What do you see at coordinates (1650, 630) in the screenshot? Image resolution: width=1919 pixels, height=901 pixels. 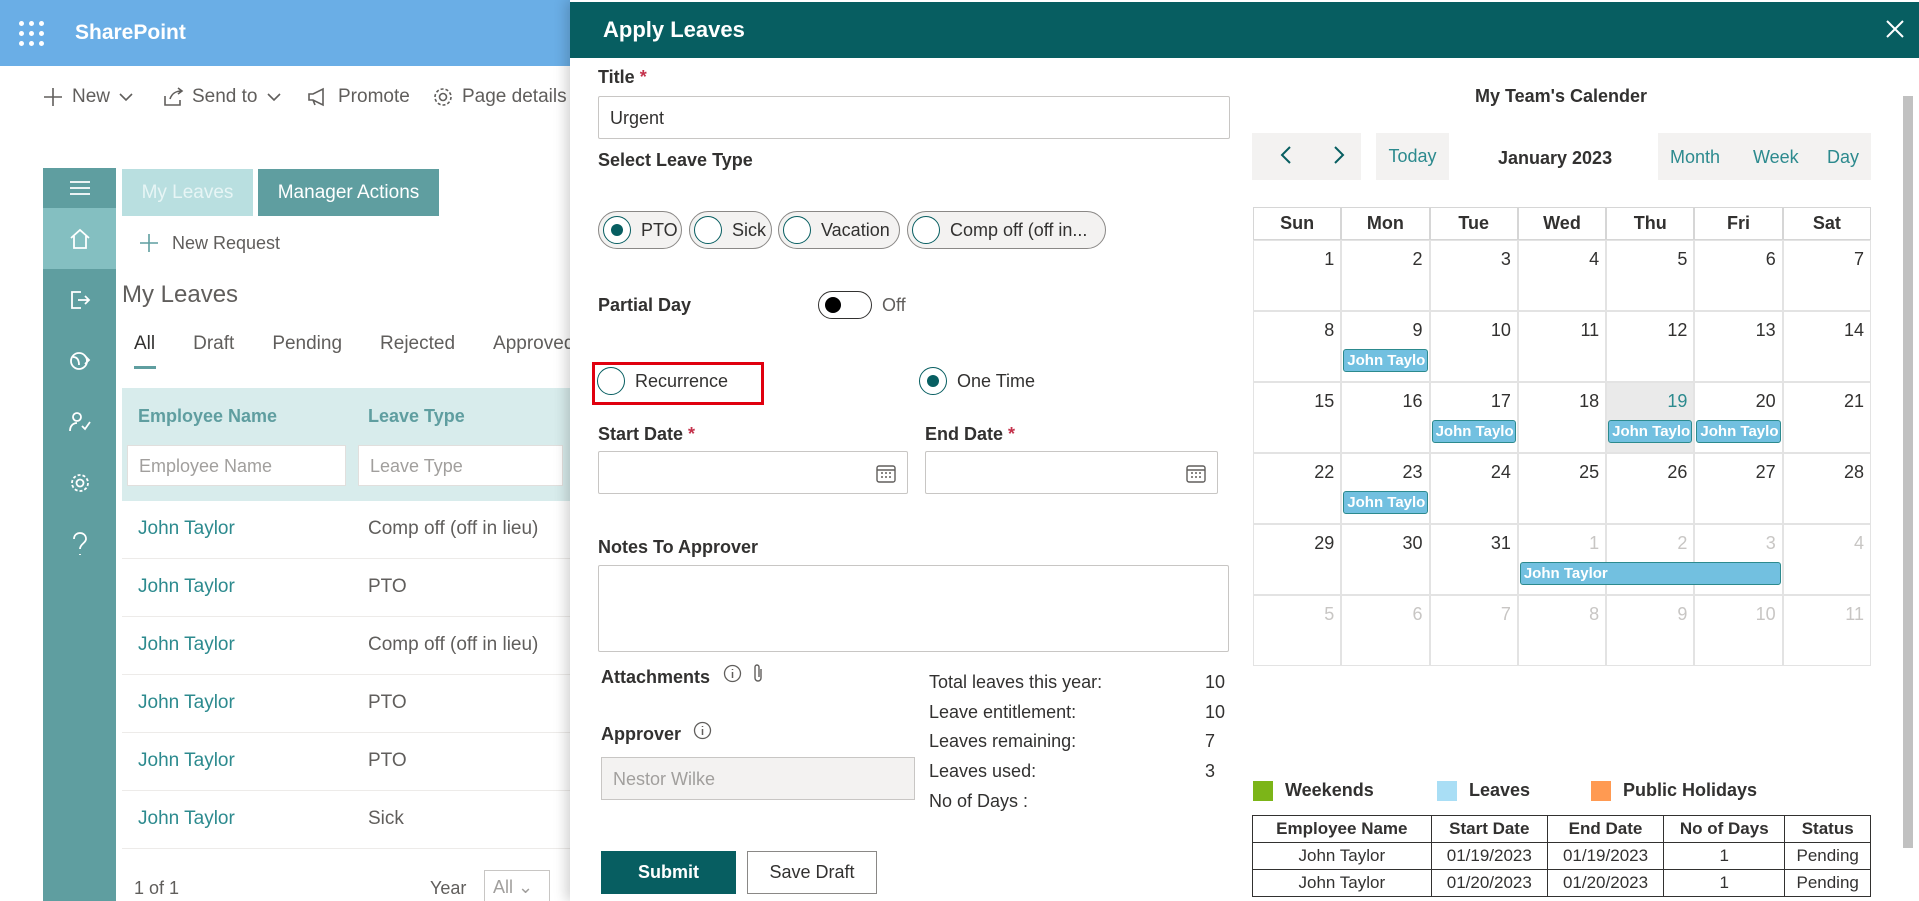 I see `calendar-day-cell: 9` at bounding box center [1650, 630].